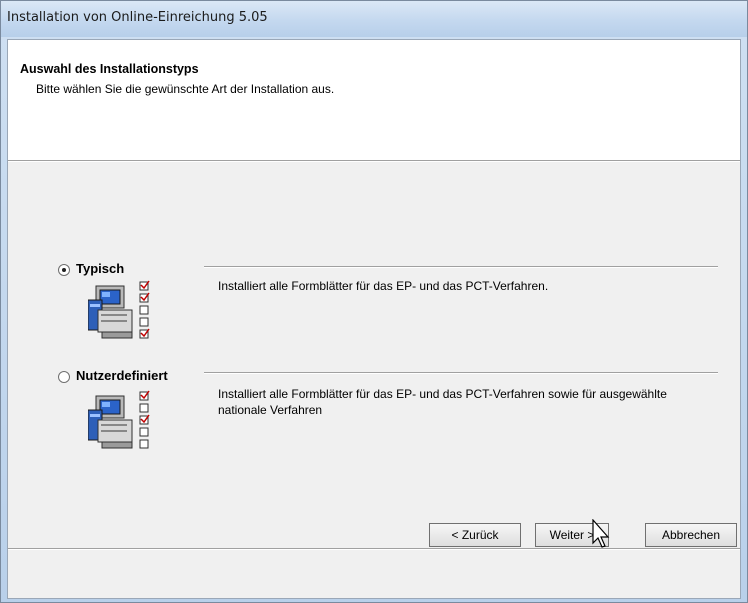 The image size is (748, 603). I want to click on cancel-button: Abbrechen, so click(691, 535).